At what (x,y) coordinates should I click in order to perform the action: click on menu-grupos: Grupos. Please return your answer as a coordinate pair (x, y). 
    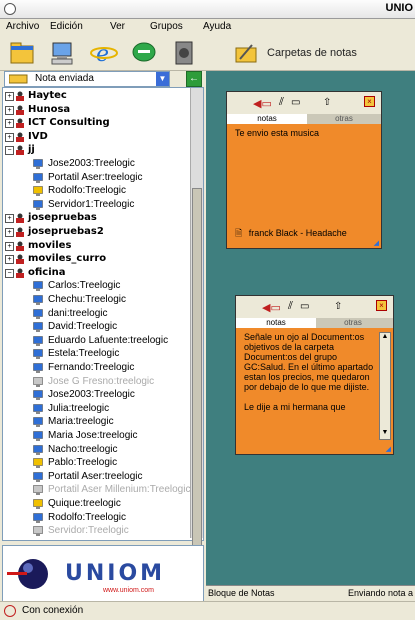
    Looking at the image, I should click on (166, 26).